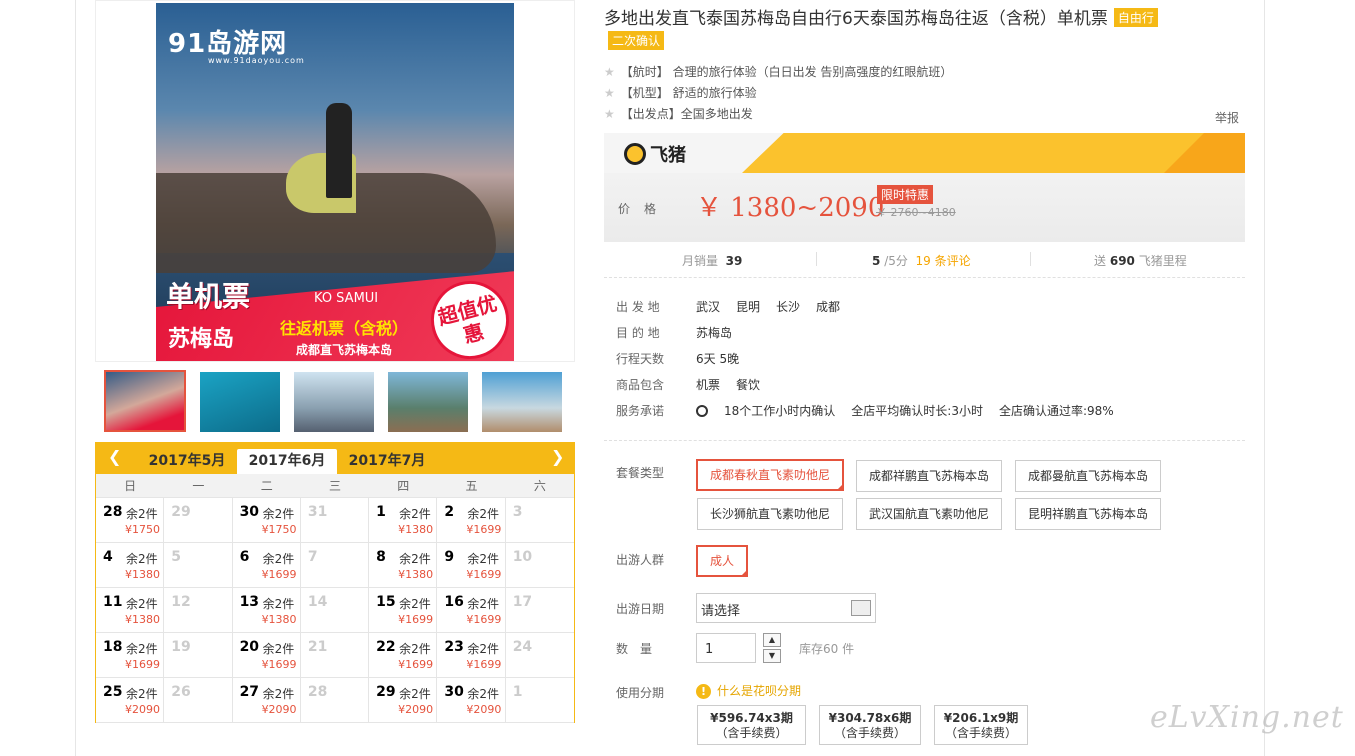 The image size is (1355, 756). What do you see at coordinates (130, 700) in the screenshot?
I see `calendar-day: 25 余2件 ¥2090` at bounding box center [130, 700].